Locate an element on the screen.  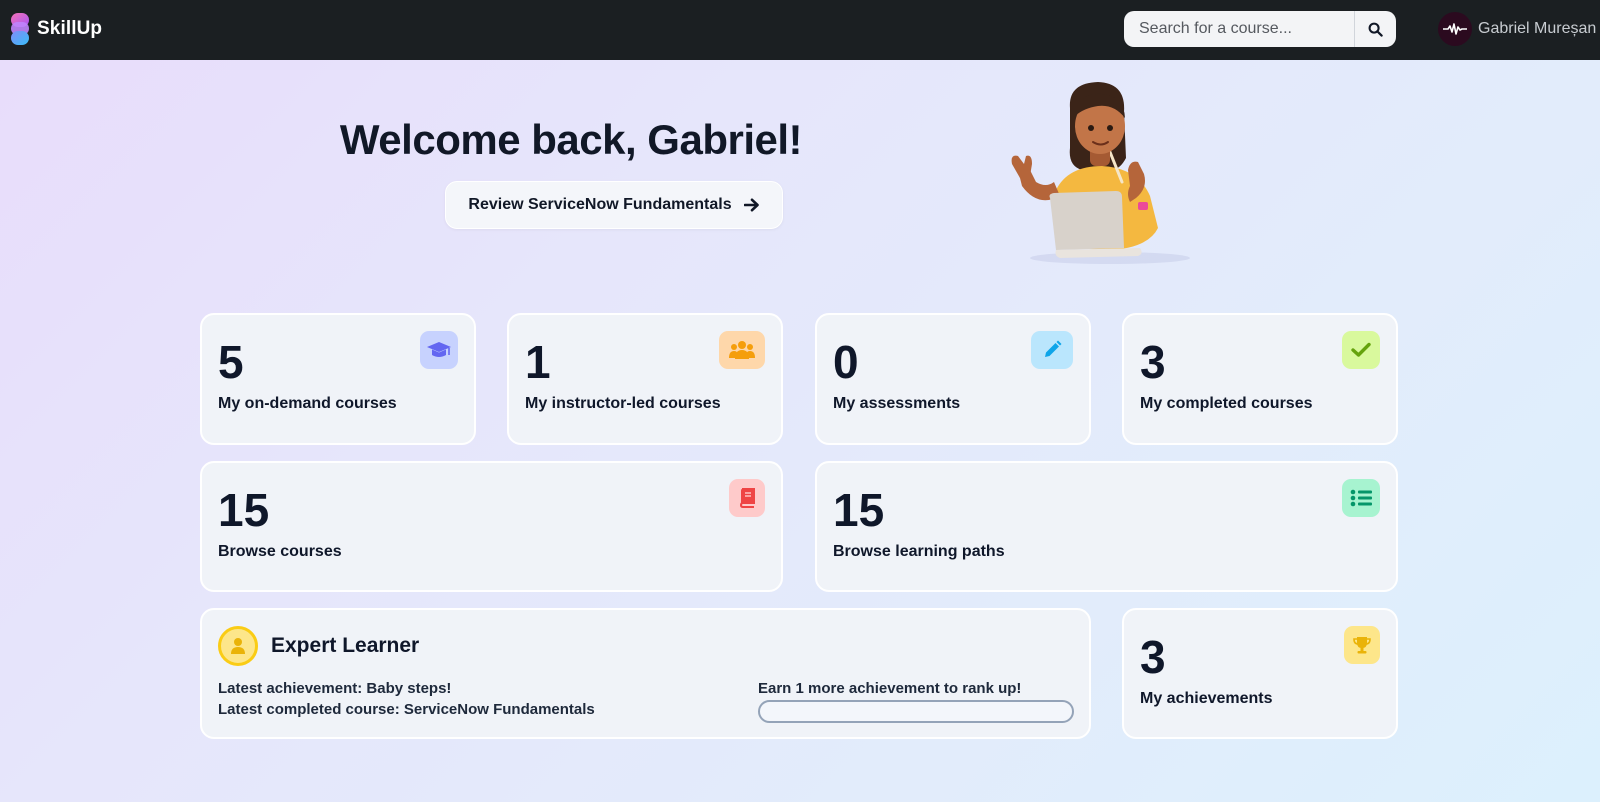
skillup-logo-icon is located at coordinates (20, 29).